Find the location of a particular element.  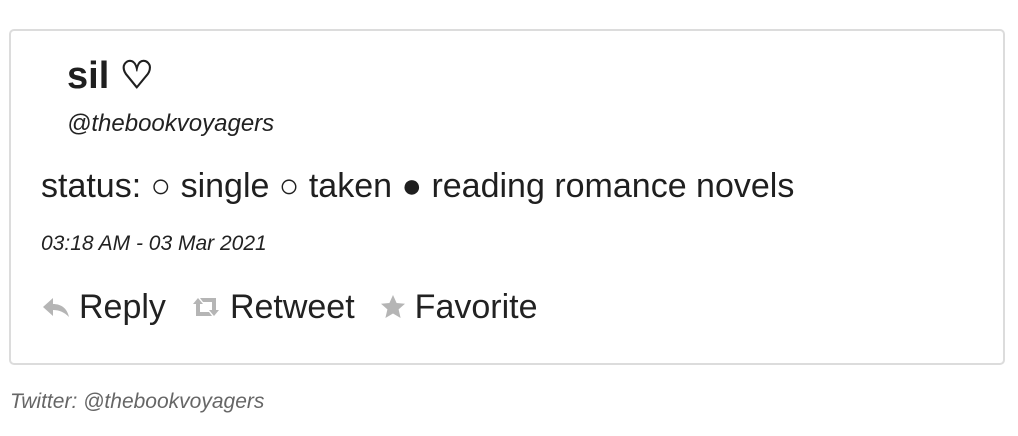

reply-button: Reply is located at coordinates (103, 307).